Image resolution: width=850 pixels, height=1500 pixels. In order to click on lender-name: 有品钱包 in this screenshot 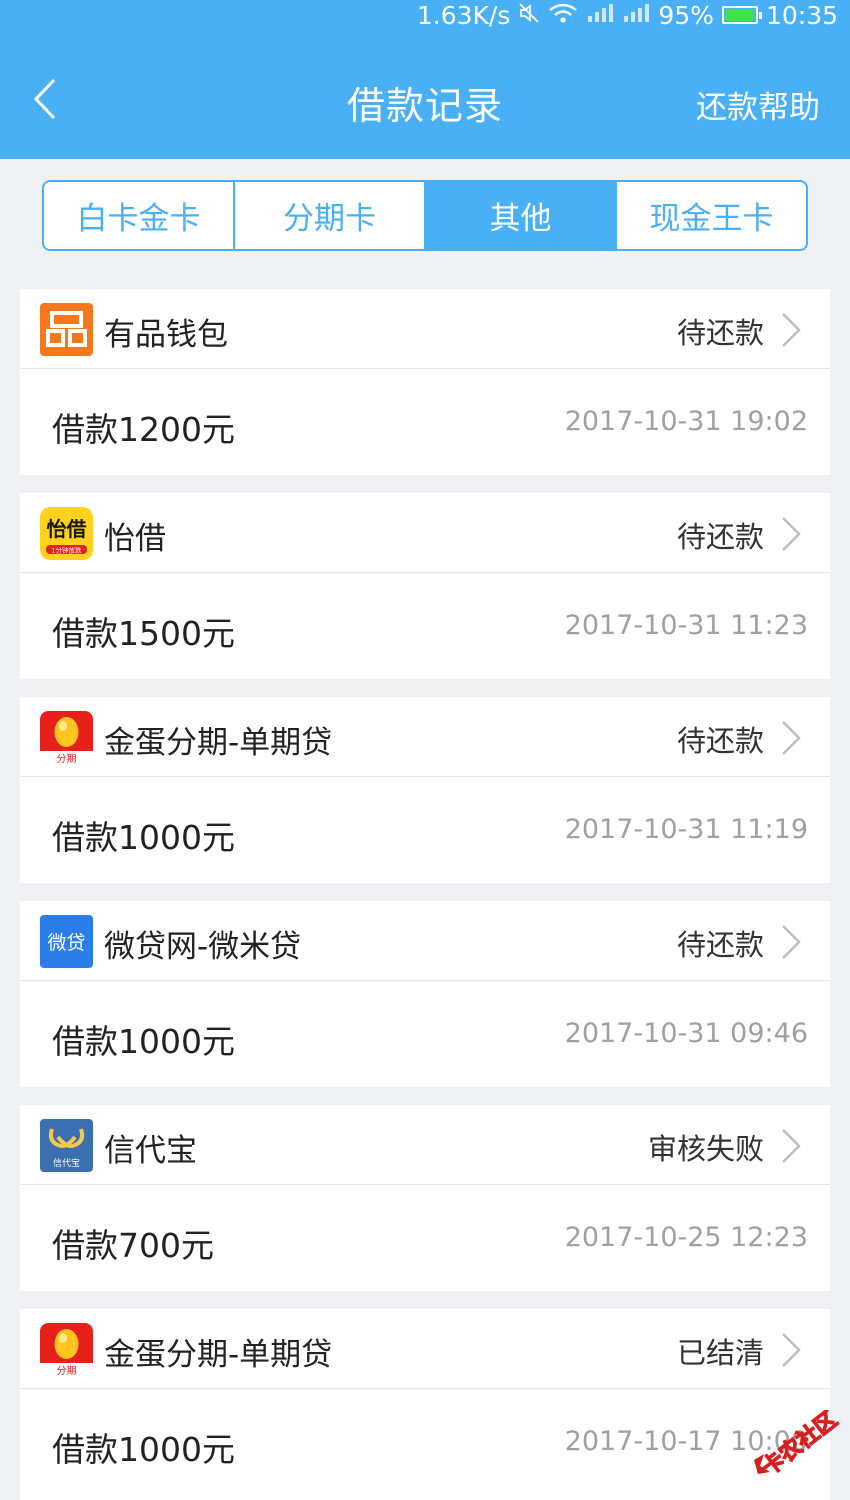, I will do `click(166, 335)`.